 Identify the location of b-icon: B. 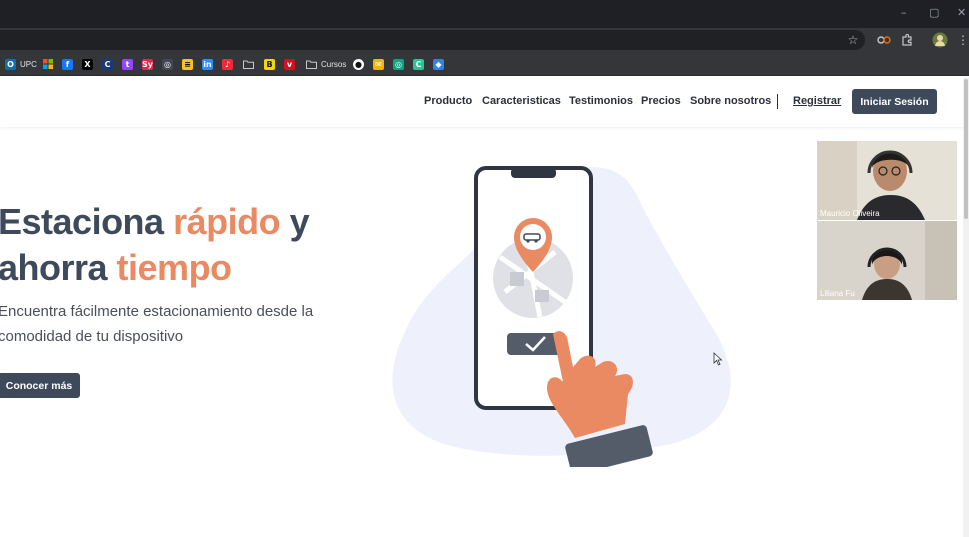
(269, 64).